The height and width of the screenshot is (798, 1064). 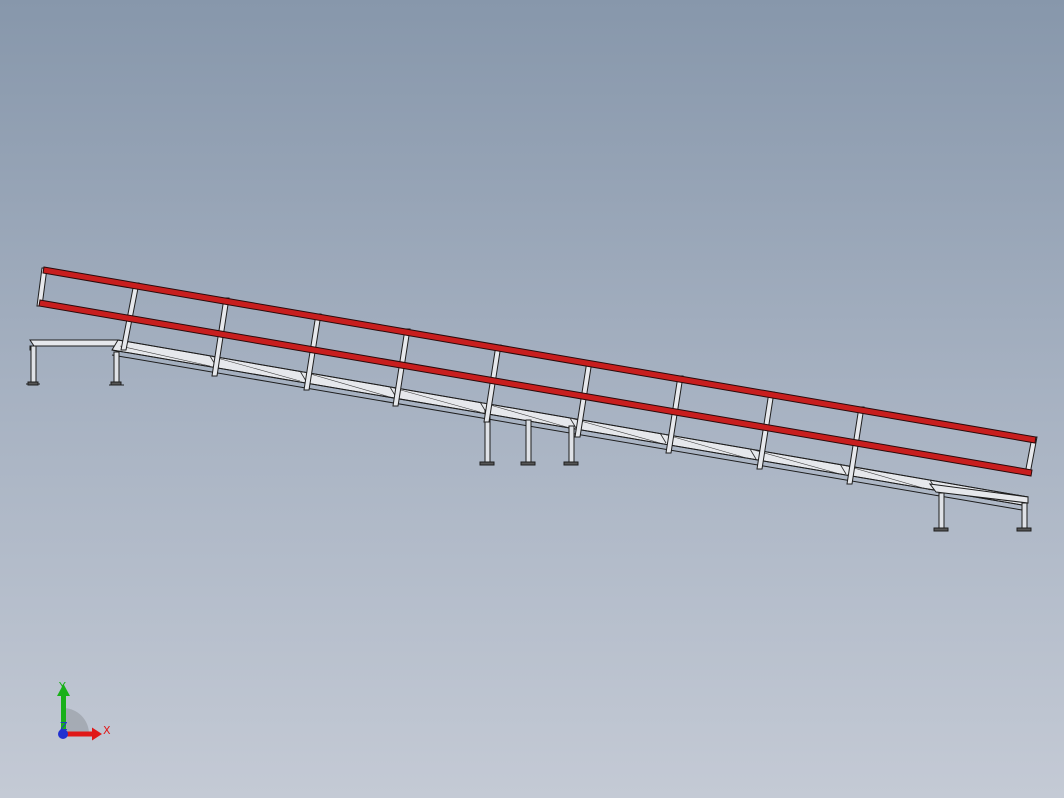 What do you see at coordinates (64, 726) in the screenshot?
I see `z-axis-label: Z` at bounding box center [64, 726].